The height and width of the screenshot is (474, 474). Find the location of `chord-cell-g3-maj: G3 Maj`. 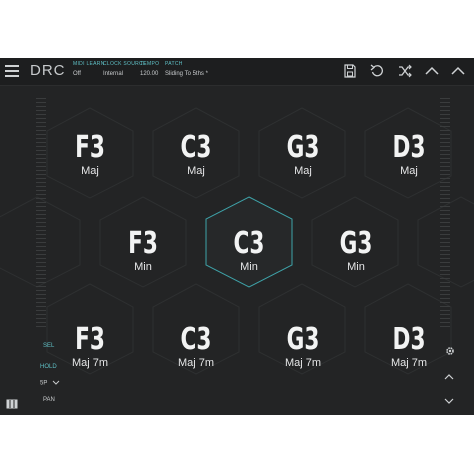

chord-cell-g3-maj: G3 Maj is located at coordinates (303, 154).